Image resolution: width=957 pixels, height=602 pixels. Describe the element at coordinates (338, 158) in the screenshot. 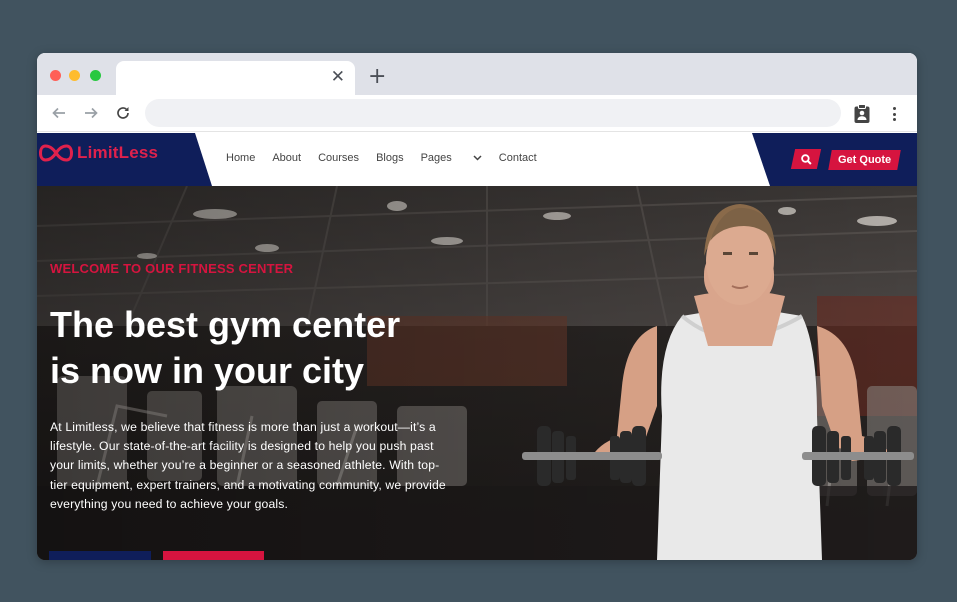

I see `nav-courses: Courses` at that location.